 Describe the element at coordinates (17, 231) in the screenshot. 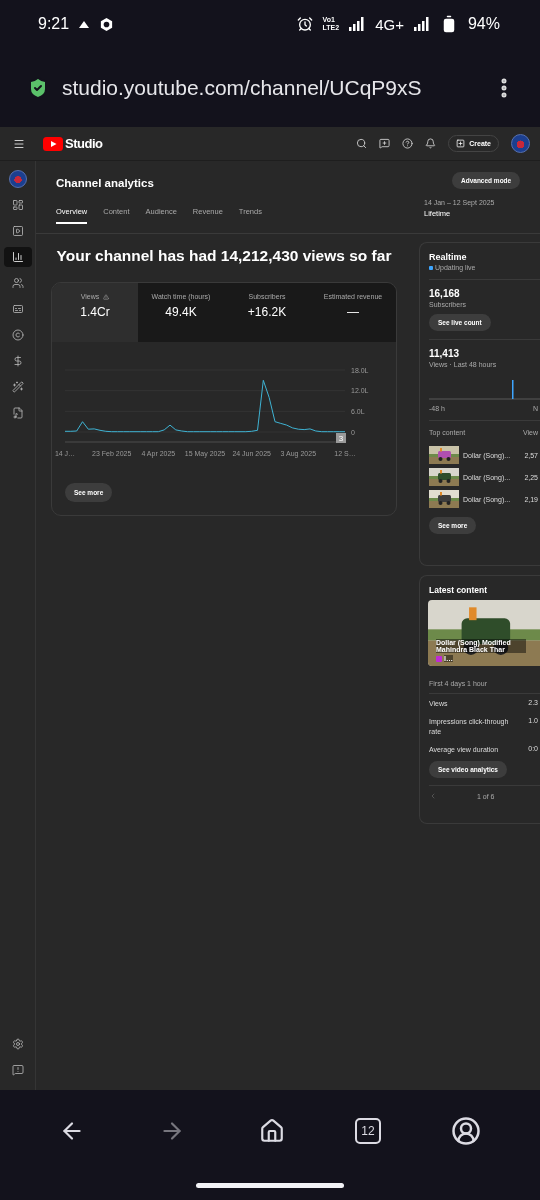

I see `video-icon` at that location.